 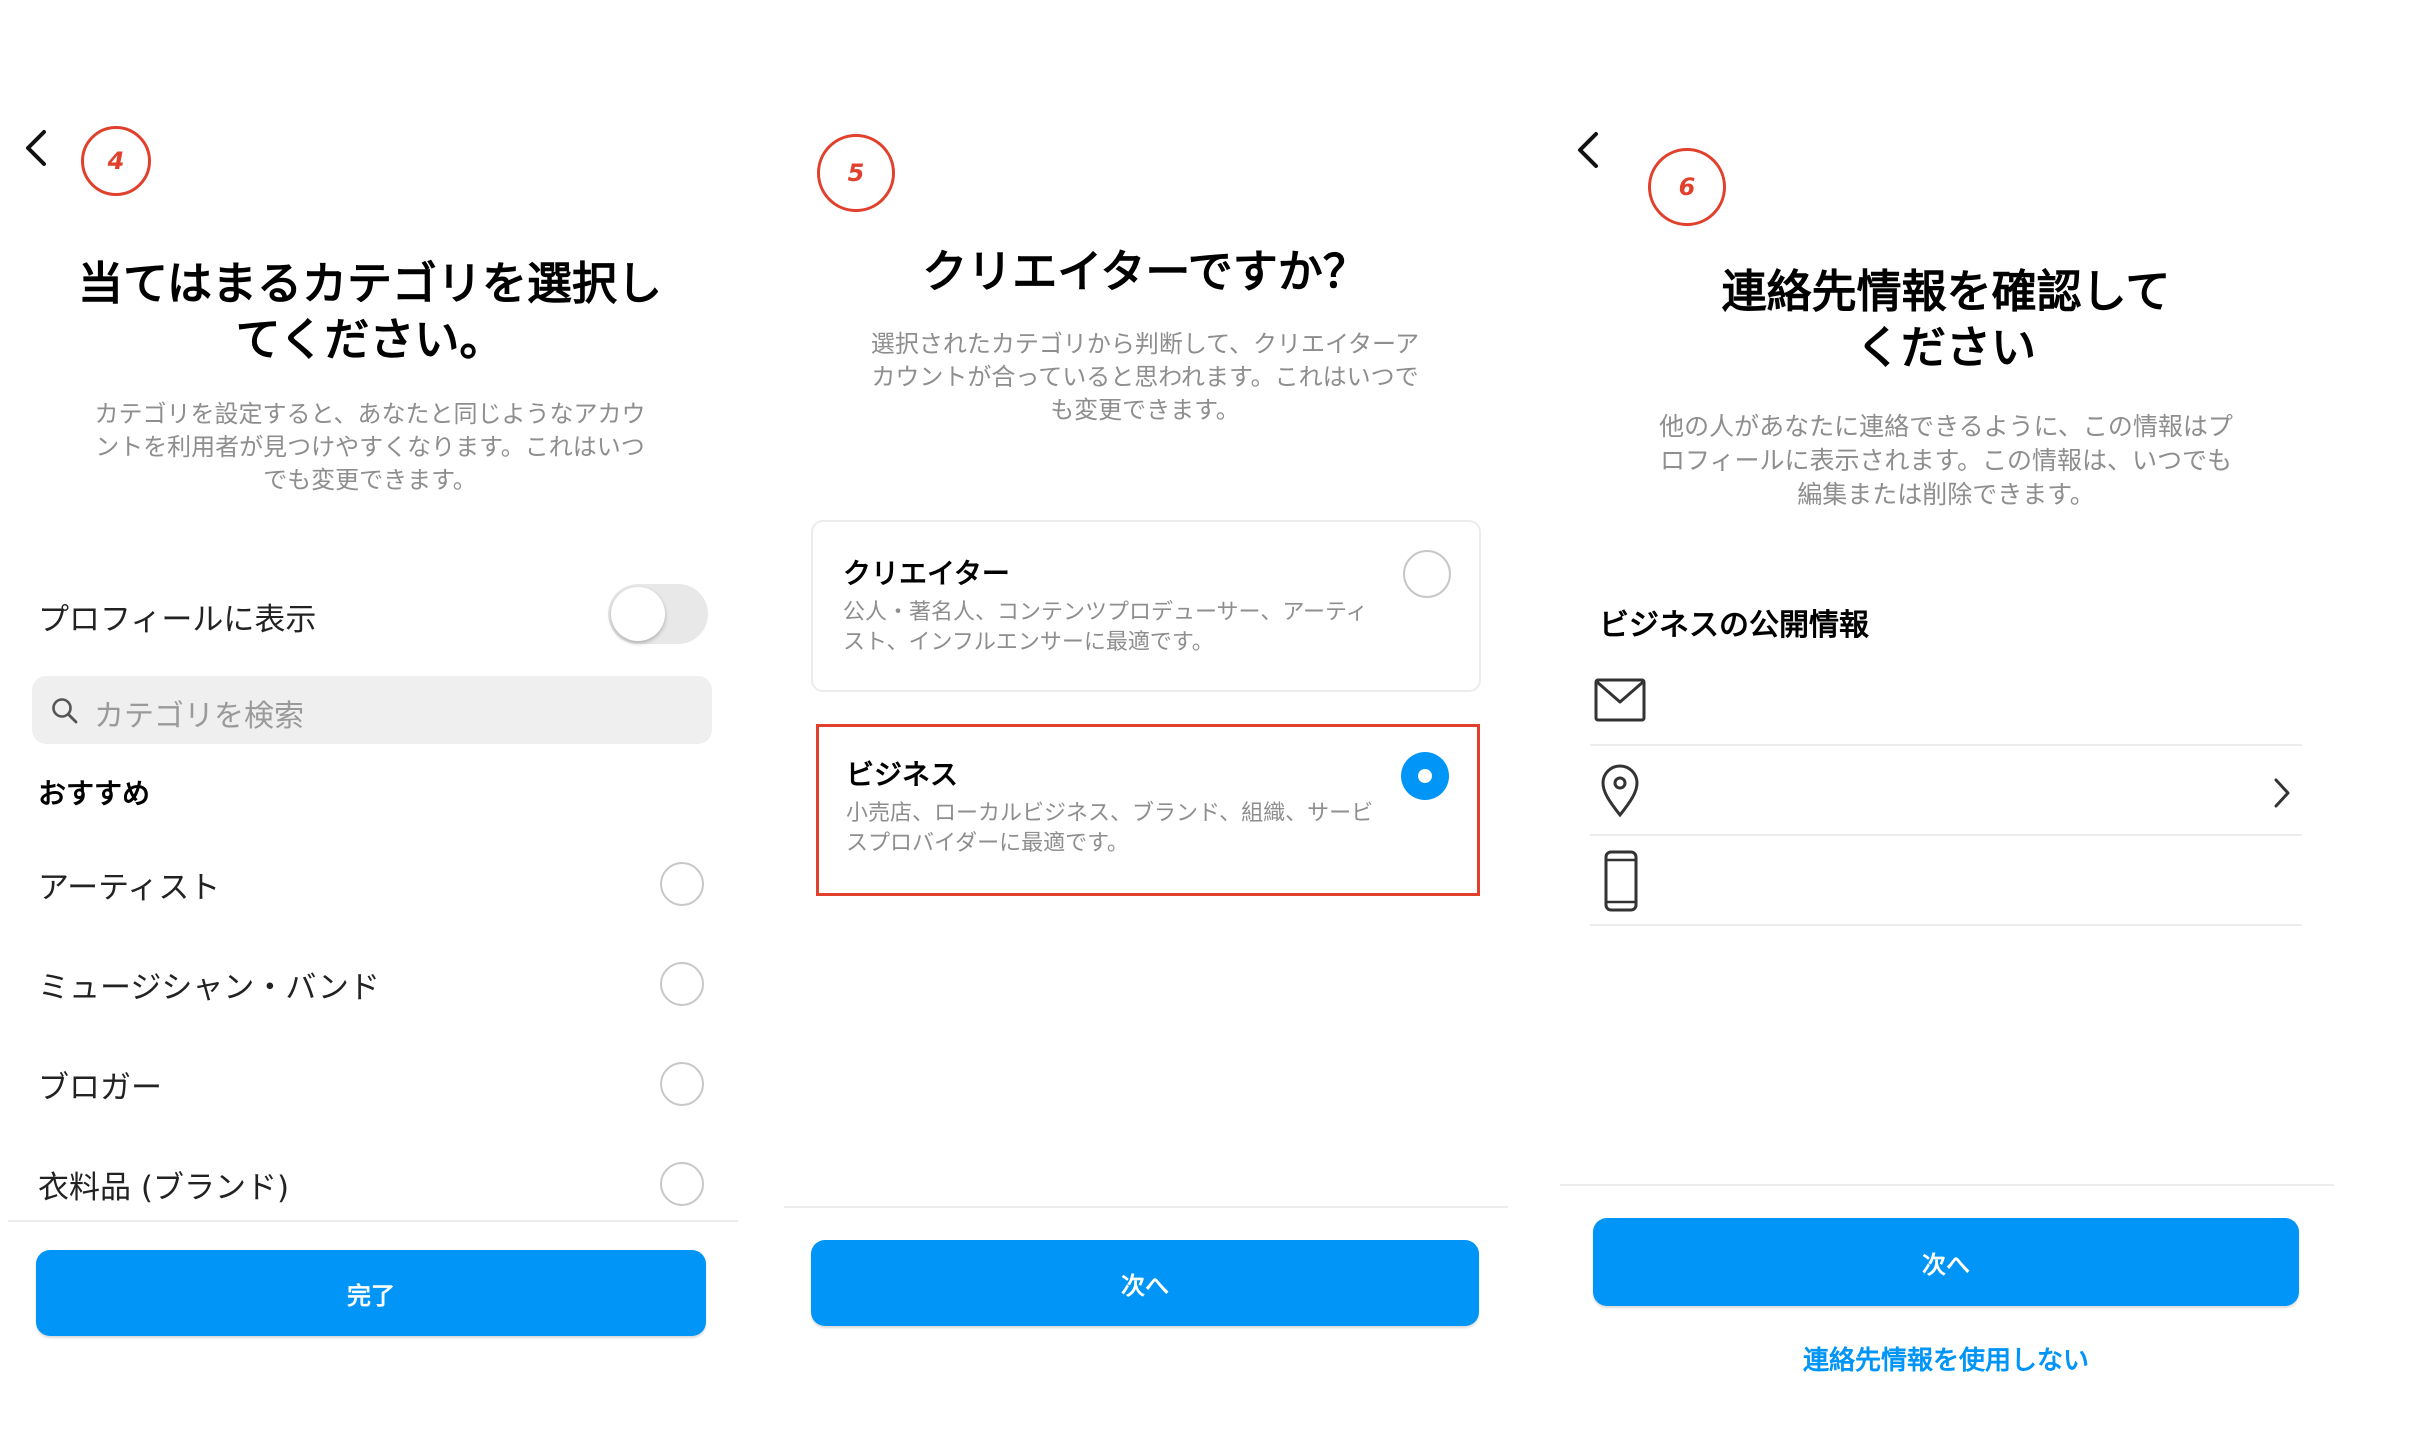 I want to click on description-line-3: でも変更できます。, so click(x=370, y=480).